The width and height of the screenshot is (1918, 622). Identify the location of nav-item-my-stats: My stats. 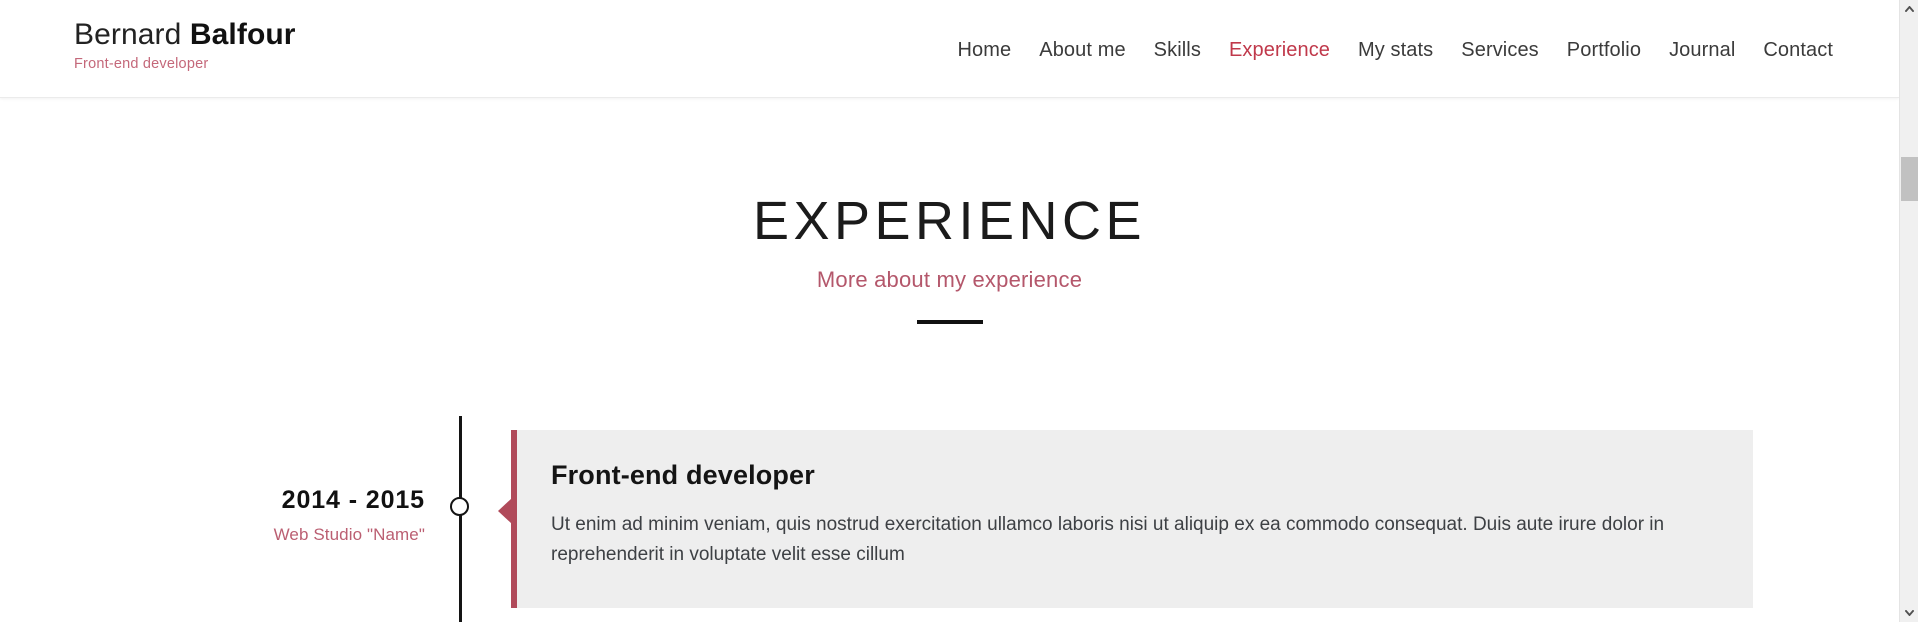
(1395, 50).